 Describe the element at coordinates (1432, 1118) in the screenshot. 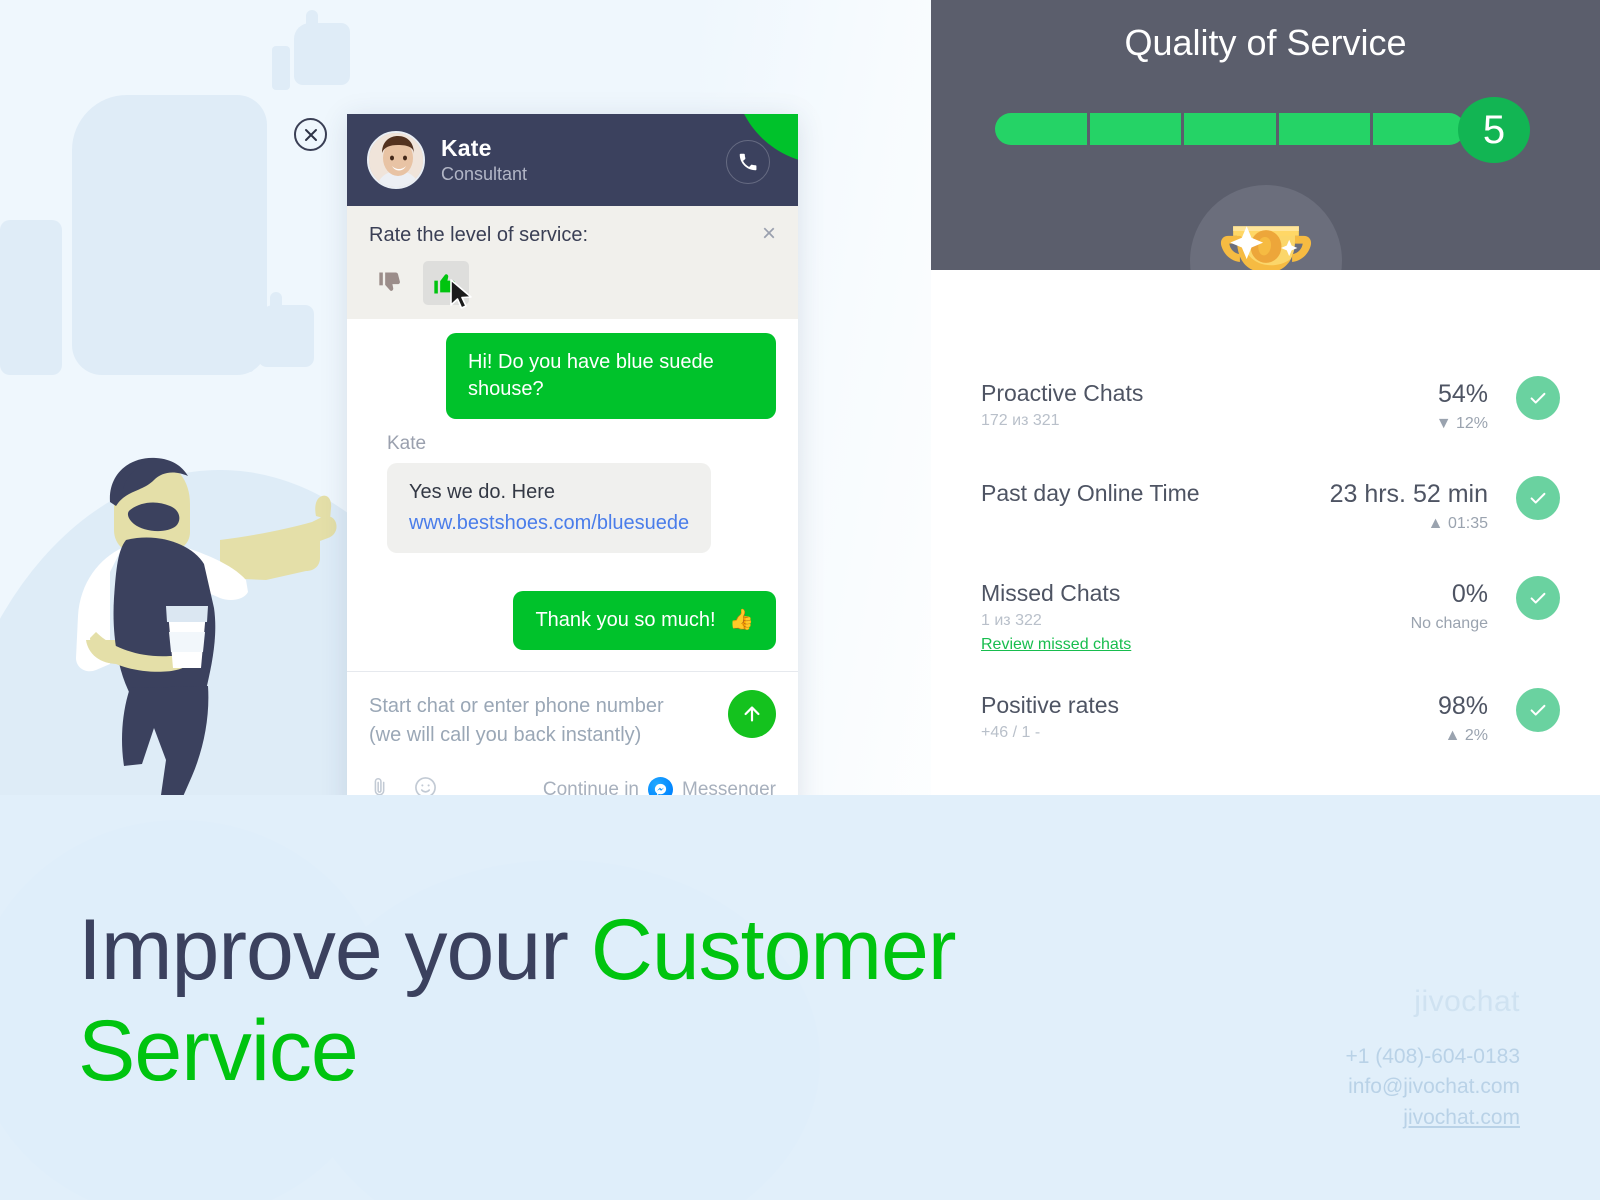

I see `contact-website: jivochat.com` at that location.